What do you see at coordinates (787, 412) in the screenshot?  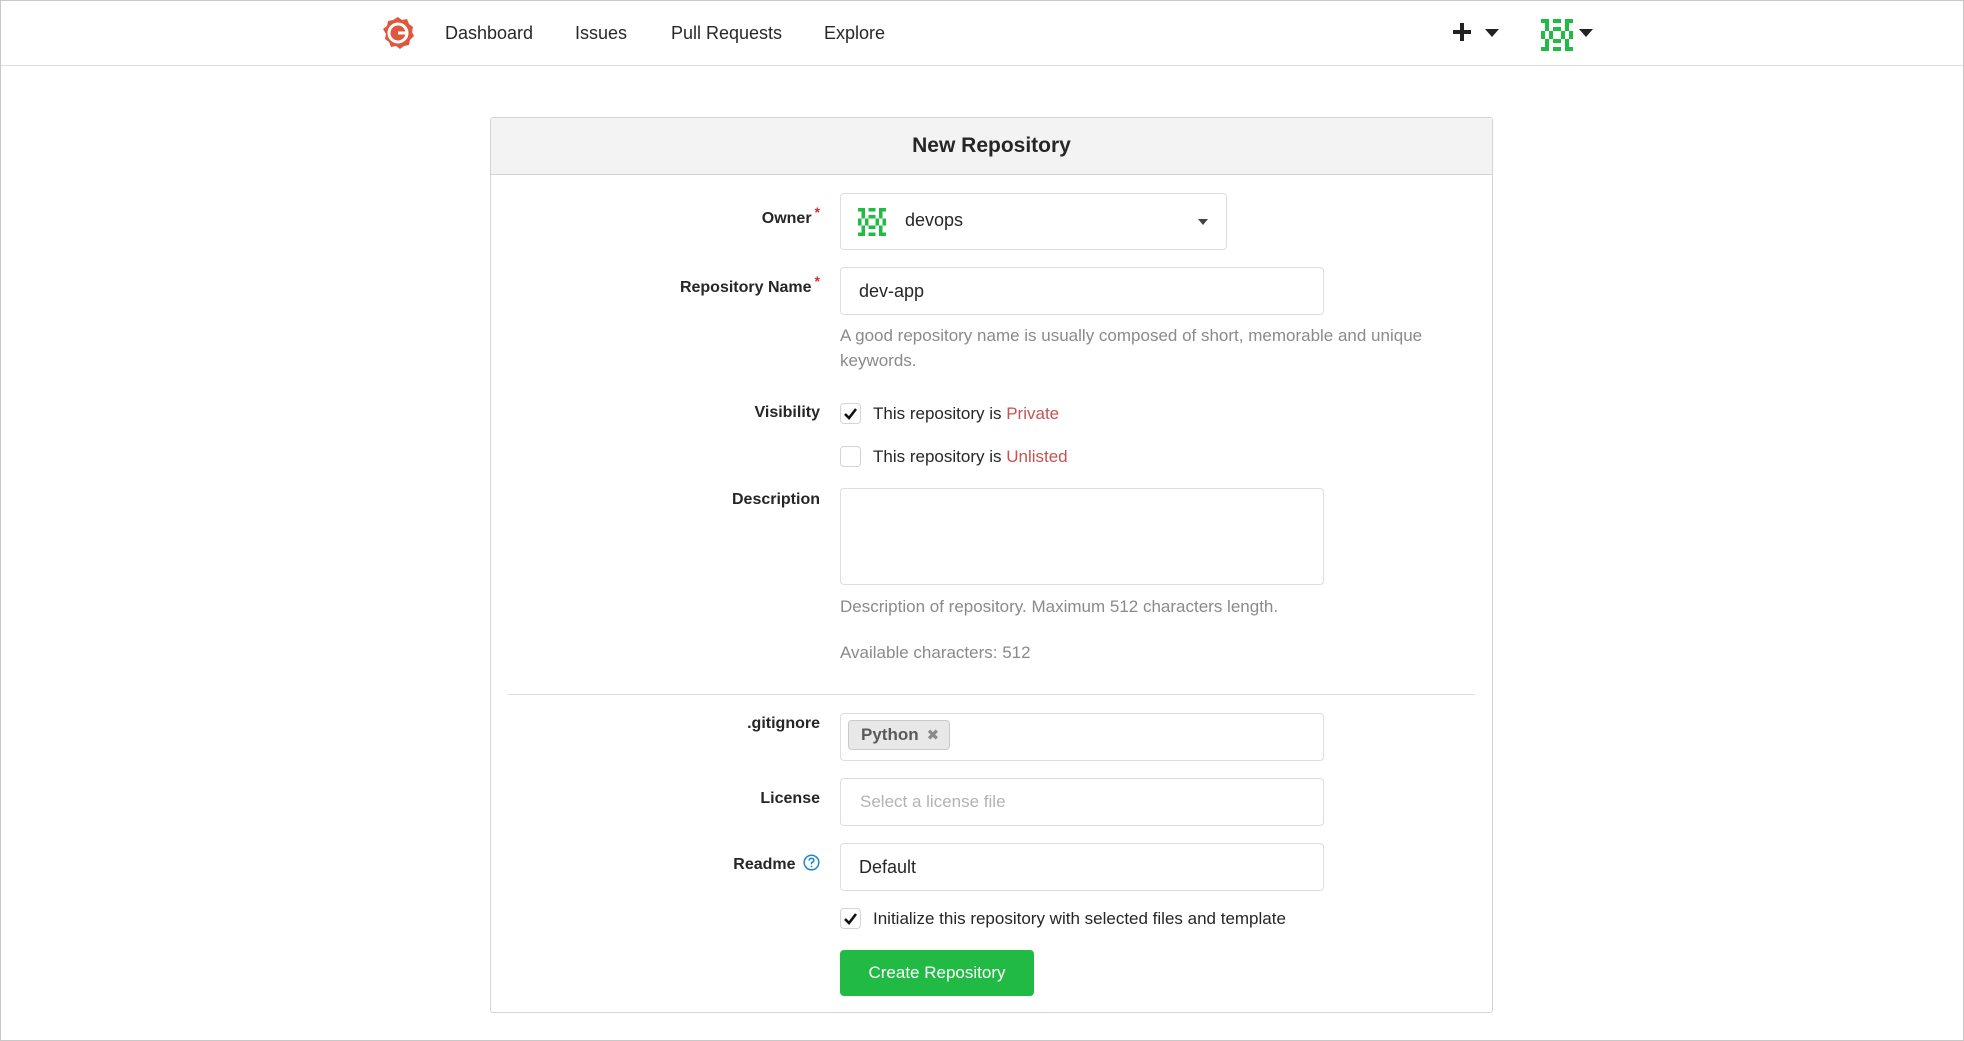 I see `visibility-label: Visibility` at bounding box center [787, 412].